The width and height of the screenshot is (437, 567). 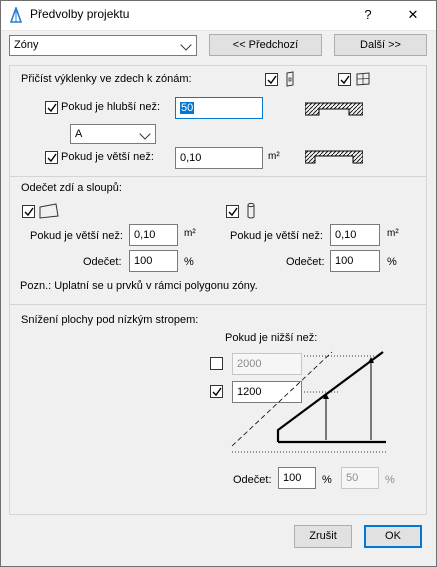 What do you see at coordinates (313, 404) in the screenshot?
I see `low-ceiling-diagram-icon` at bounding box center [313, 404].